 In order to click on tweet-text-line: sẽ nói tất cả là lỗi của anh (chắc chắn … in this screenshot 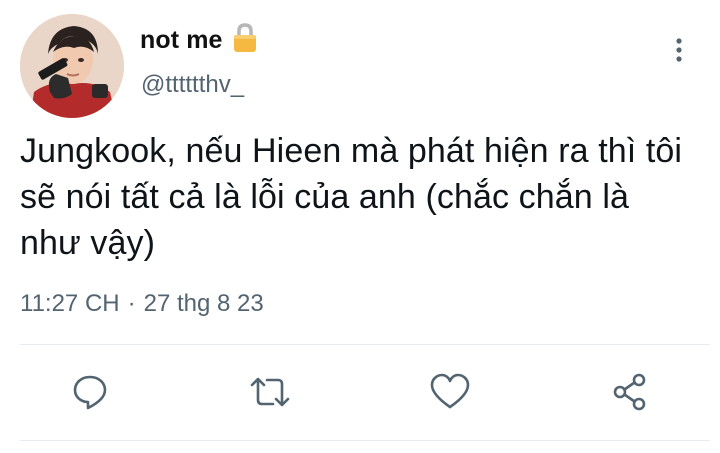, I will do `click(325, 197)`.